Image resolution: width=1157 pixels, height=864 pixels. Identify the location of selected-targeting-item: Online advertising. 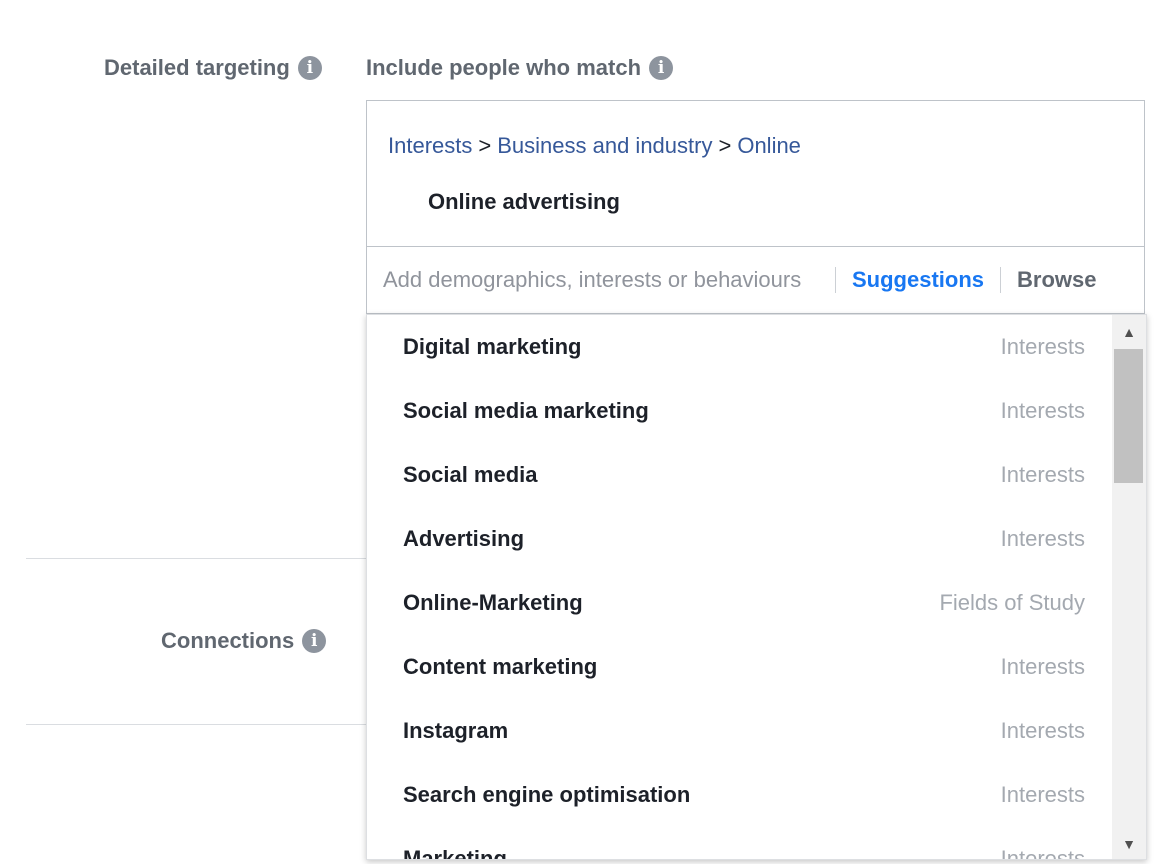
(524, 202).